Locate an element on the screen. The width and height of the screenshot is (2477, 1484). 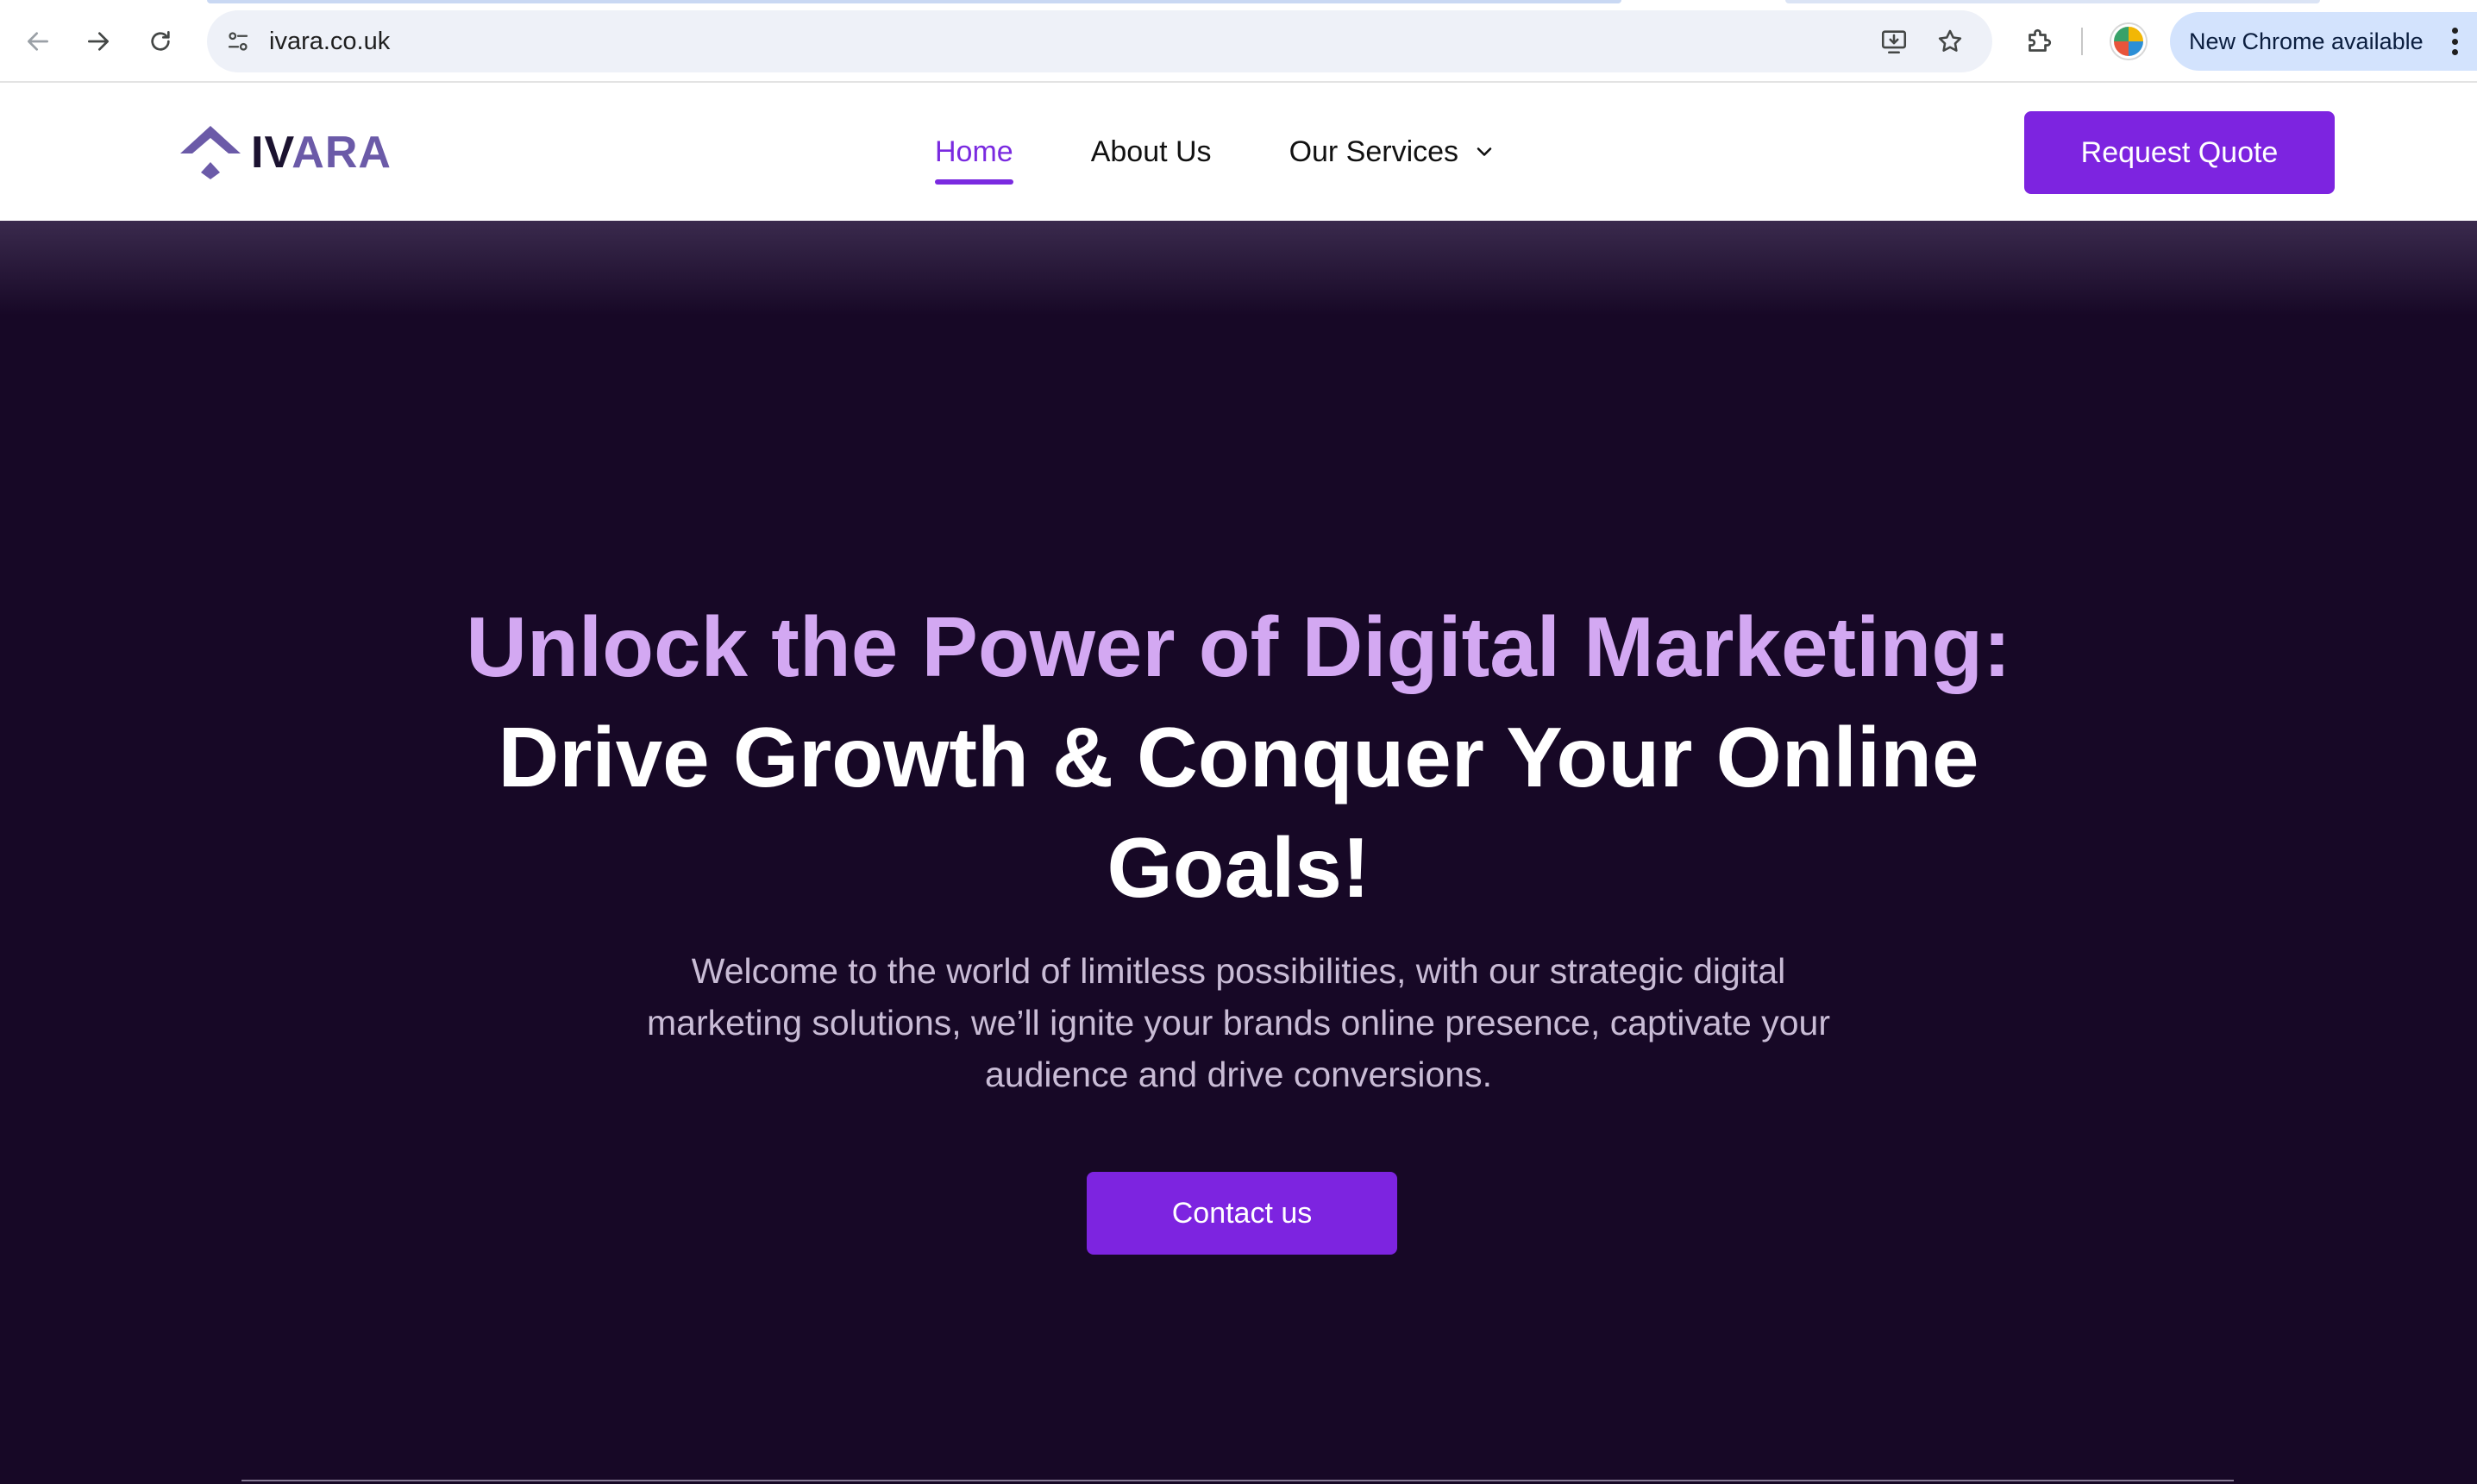
three-dots-icon is located at coordinates (2454, 41).